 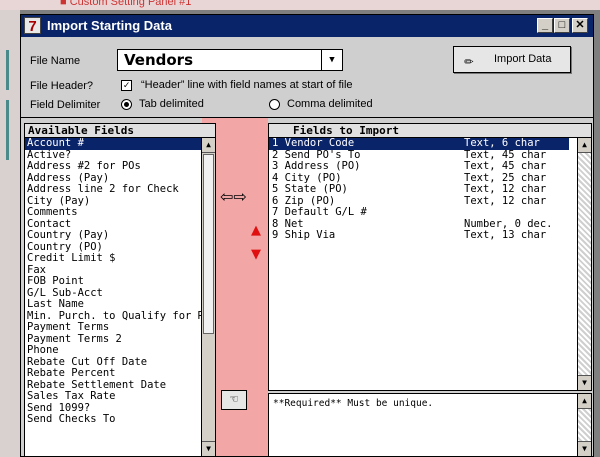 What do you see at coordinates (307, 117) in the screenshot?
I see `divider` at bounding box center [307, 117].